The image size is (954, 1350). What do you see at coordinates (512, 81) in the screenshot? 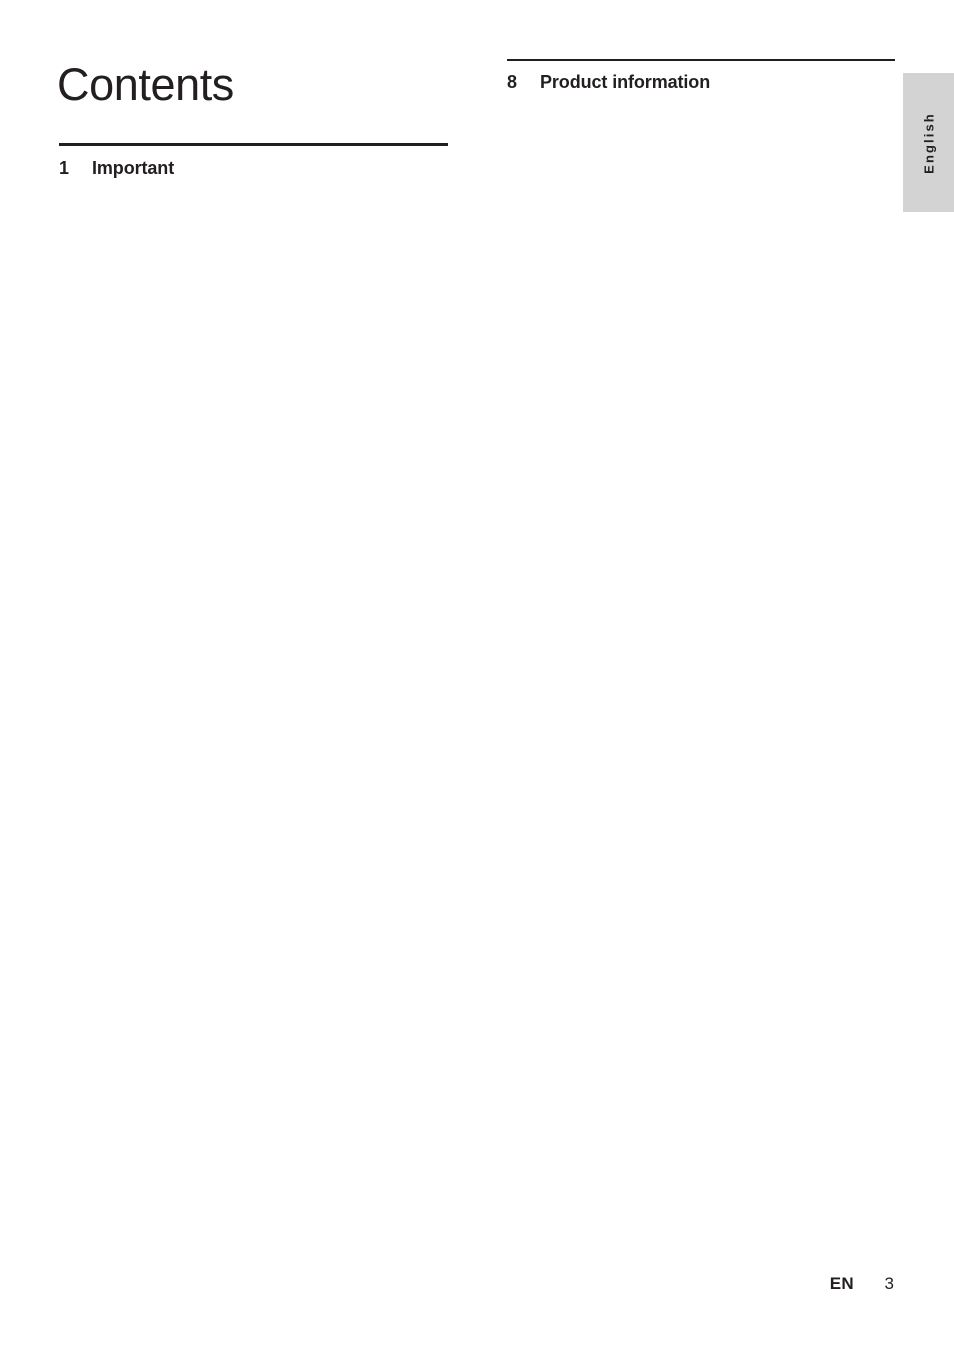
I see `section-number: 8` at bounding box center [512, 81].